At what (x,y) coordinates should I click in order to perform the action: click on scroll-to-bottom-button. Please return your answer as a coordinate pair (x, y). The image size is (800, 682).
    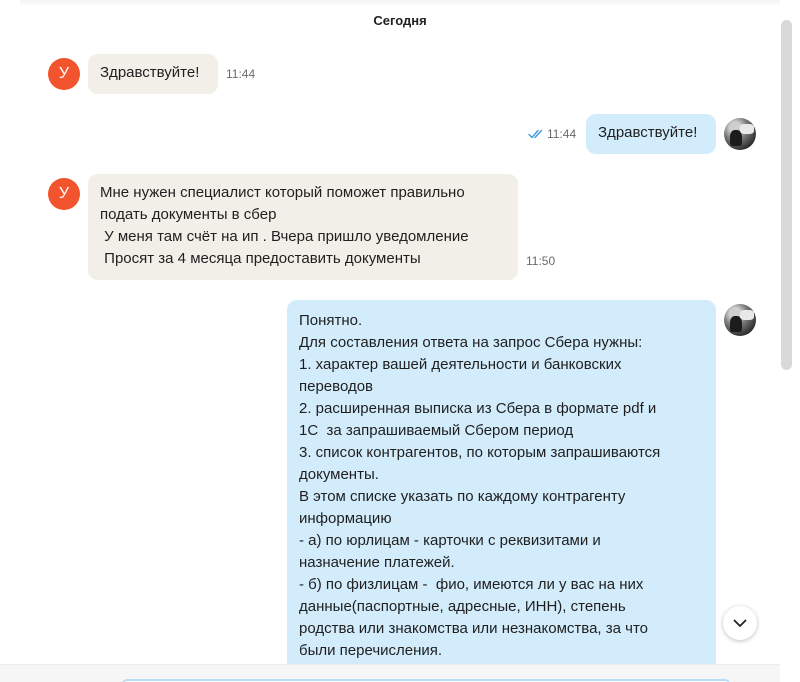
    Looking at the image, I should click on (740, 623).